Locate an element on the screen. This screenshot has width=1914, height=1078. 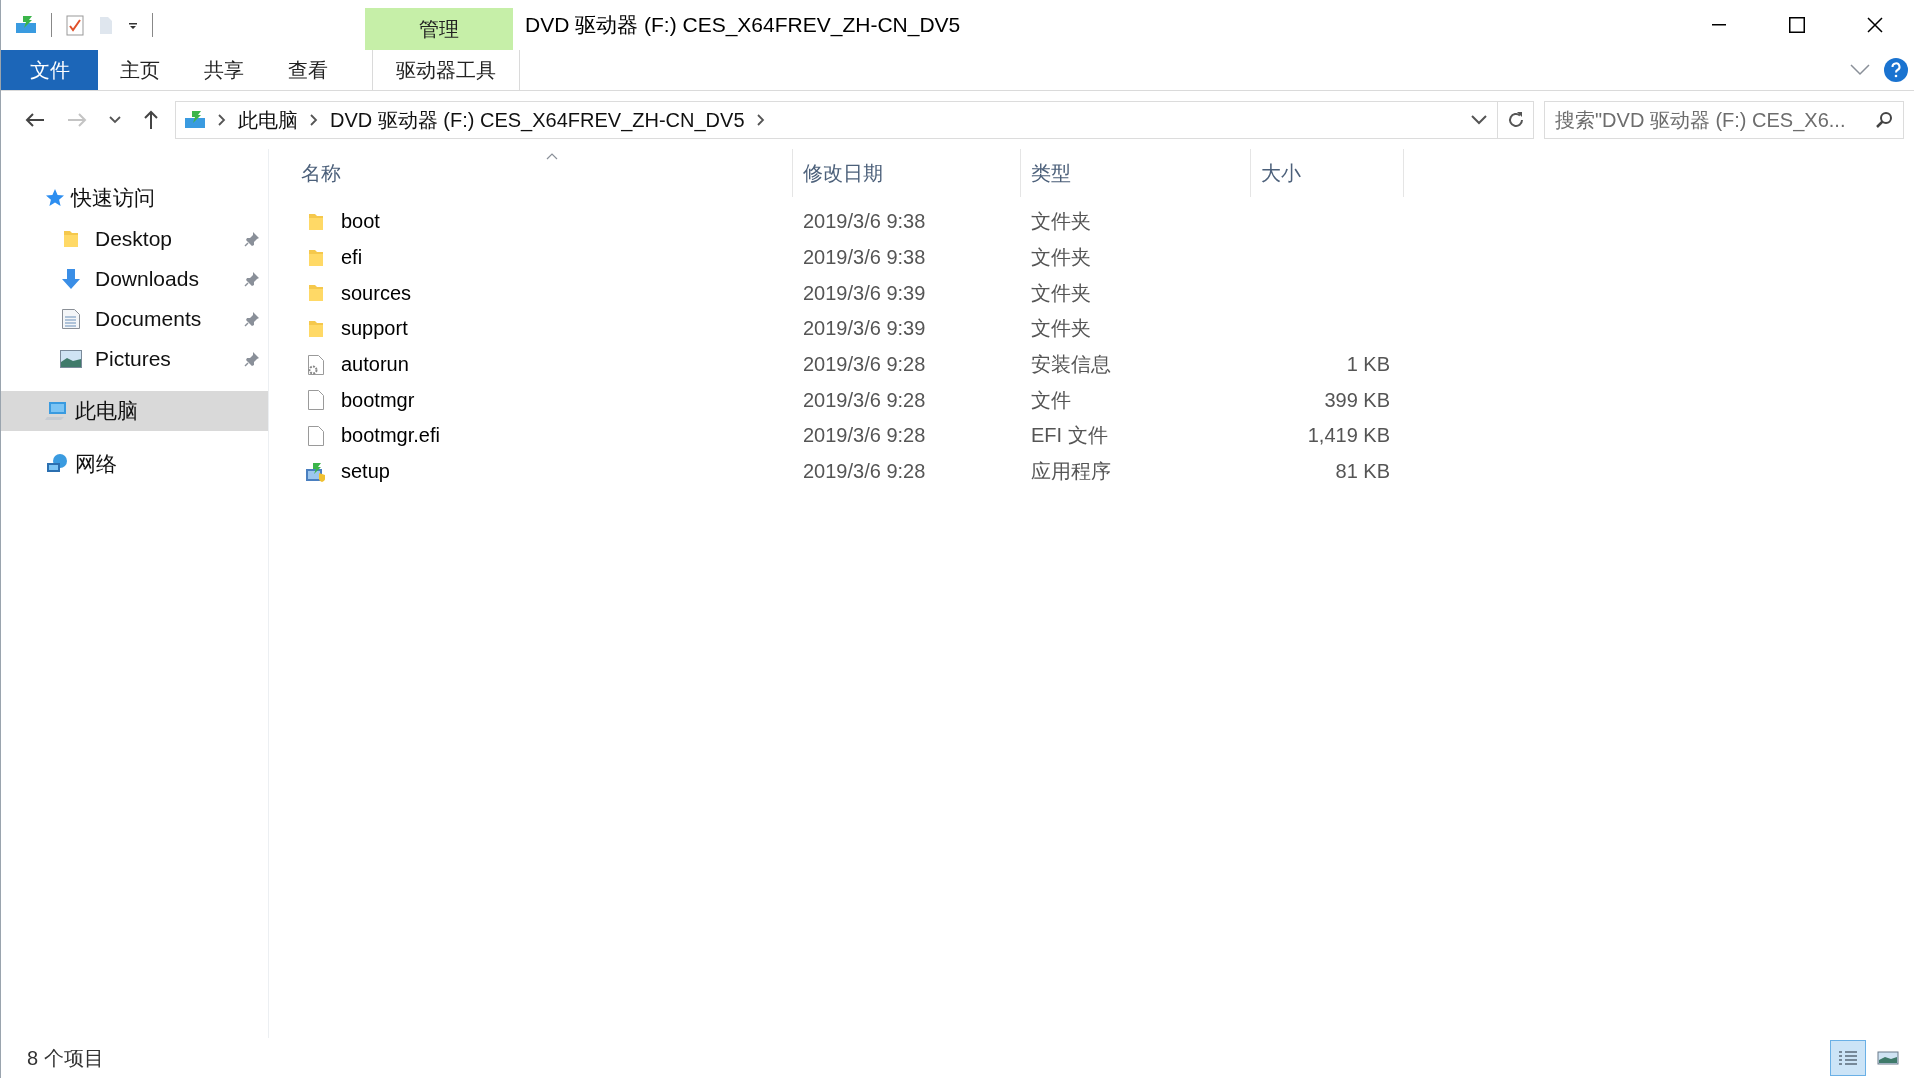
item-count: 8 个项目 is located at coordinates (65, 1058).